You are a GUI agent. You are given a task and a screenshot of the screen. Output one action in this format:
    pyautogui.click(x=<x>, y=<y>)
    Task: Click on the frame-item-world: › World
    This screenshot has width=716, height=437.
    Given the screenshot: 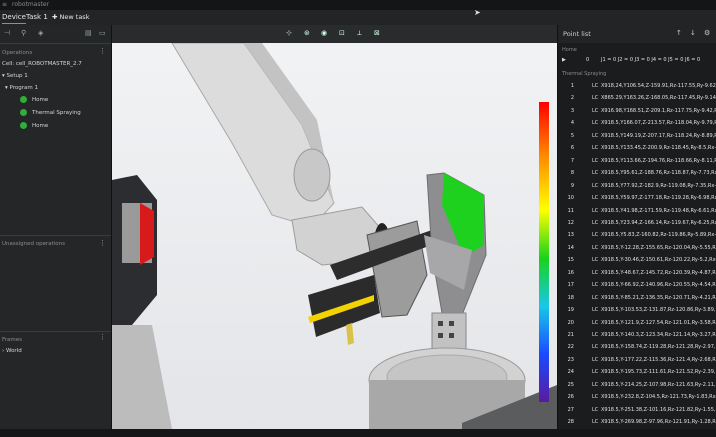 What is the action you would take?
    pyautogui.click(x=12, y=351)
    